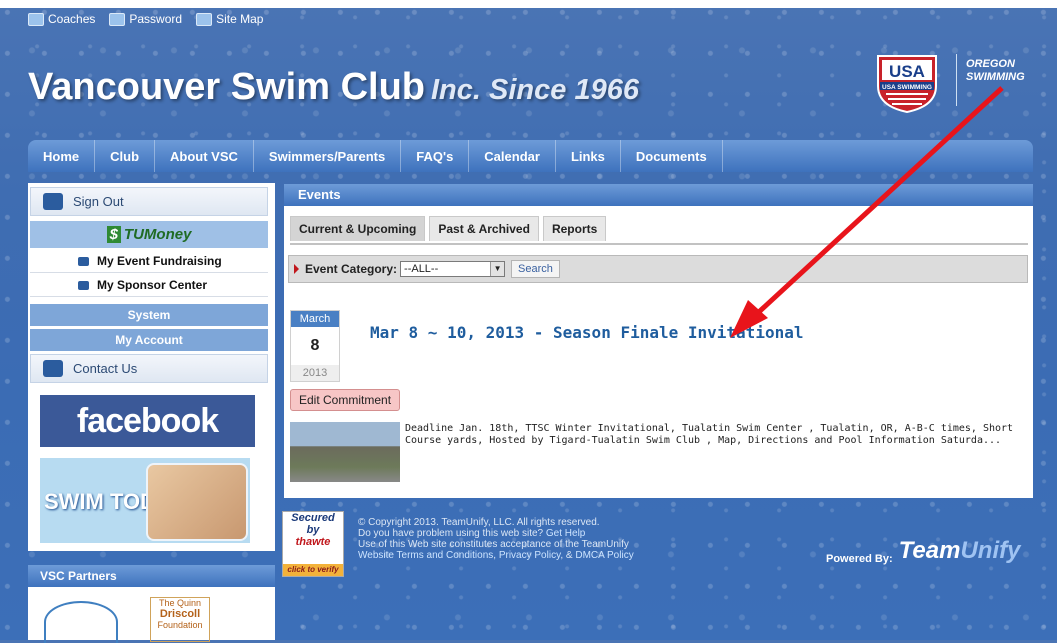 The image size is (1057, 643). What do you see at coordinates (125, 156) in the screenshot?
I see `nav-club: Club` at bounding box center [125, 156].